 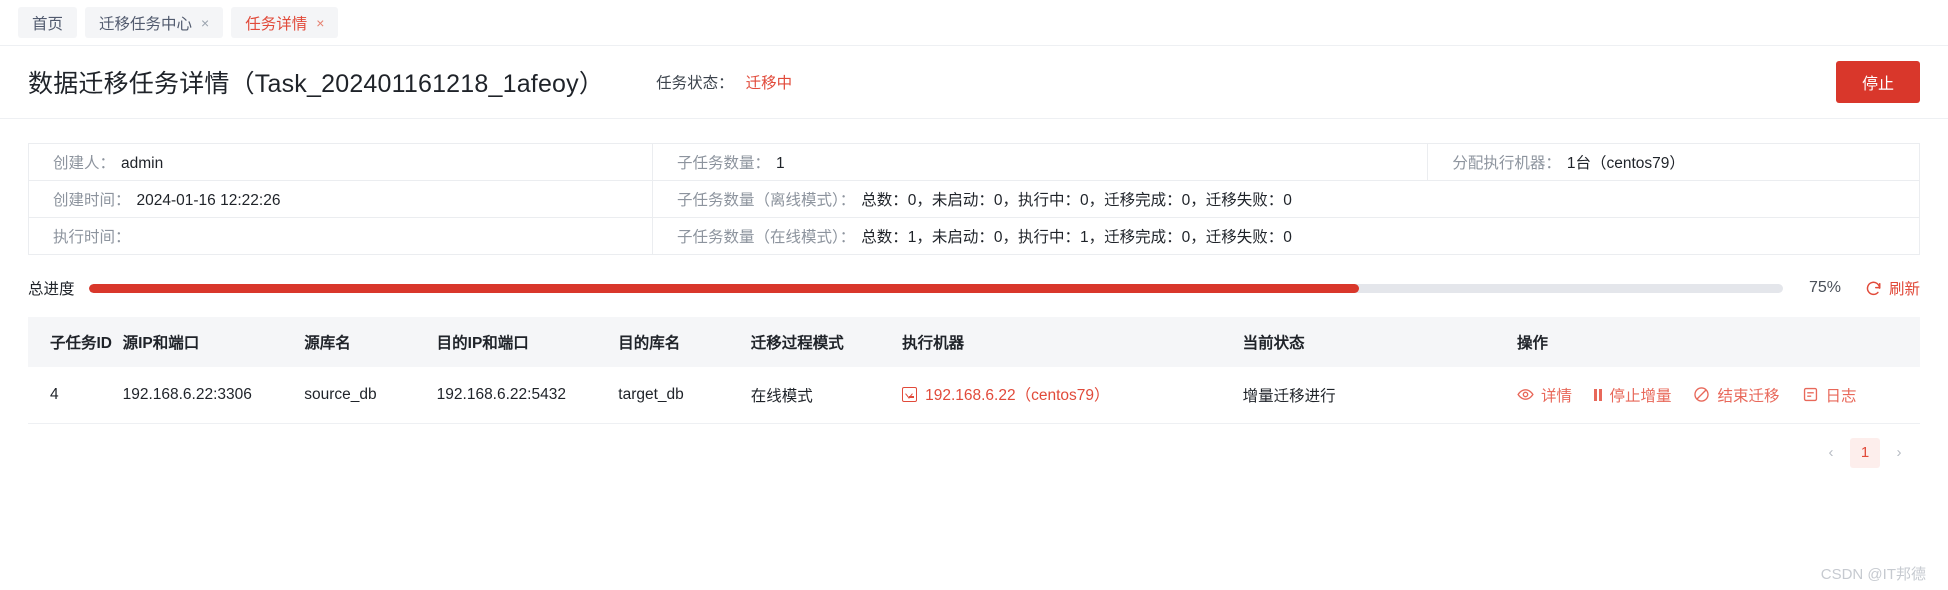 What do you see at coordinates (340, 162) in the screenshot?
I see `info-cell-creator: 创建人： admin` at bounding box center [340, 162].